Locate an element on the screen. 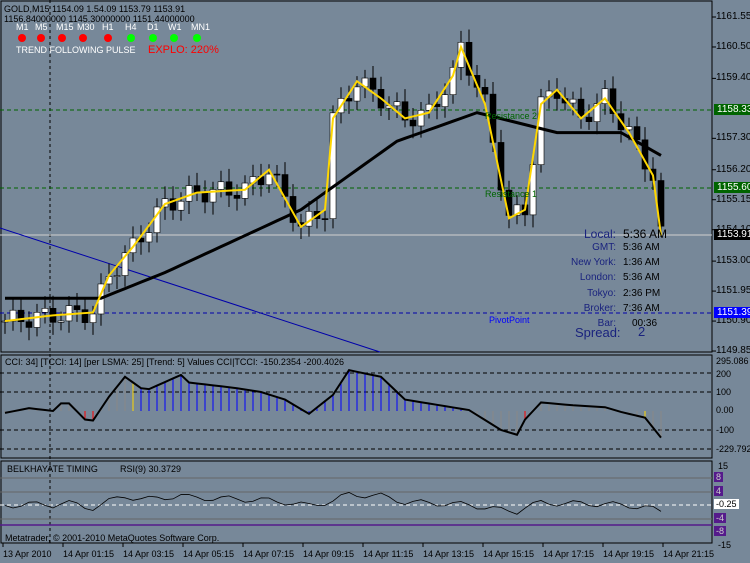 This screenshot has height=563, width=750. rsi-axis-label: 15 is located at coordinates (723, 466).